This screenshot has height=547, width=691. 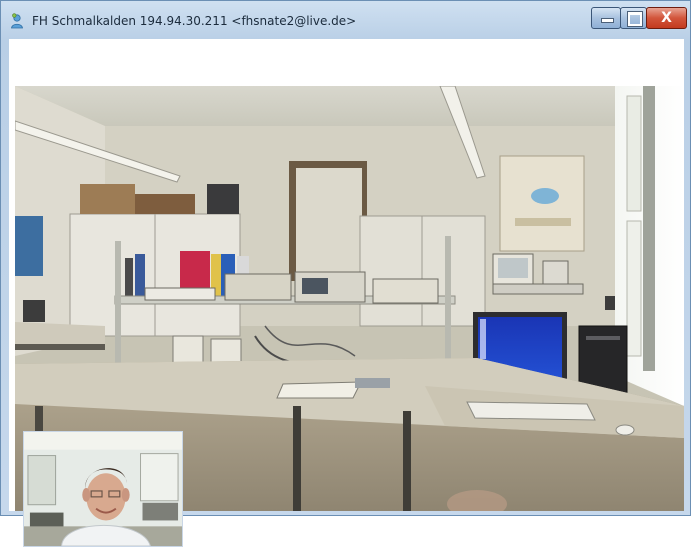 I want to click on close-button: X, so click(x=666, y=18).